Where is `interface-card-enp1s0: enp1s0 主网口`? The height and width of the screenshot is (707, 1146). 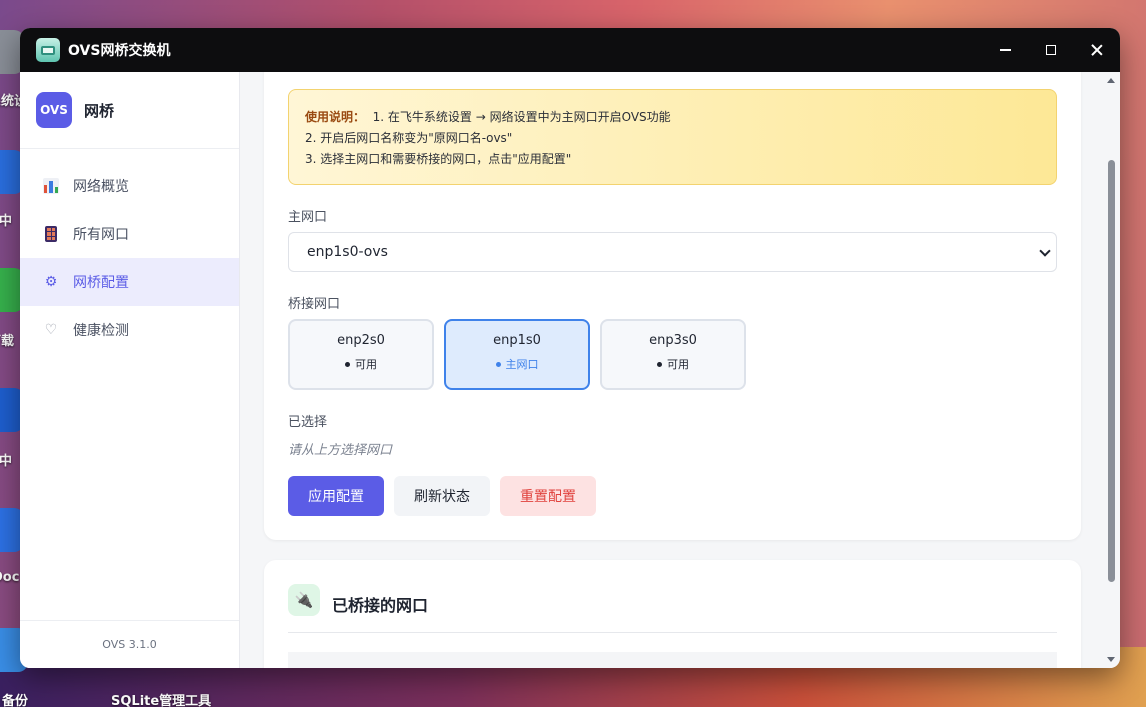
interface-card-enp1s0: enp1s0 主网口 is located at coordinates (517, 354).